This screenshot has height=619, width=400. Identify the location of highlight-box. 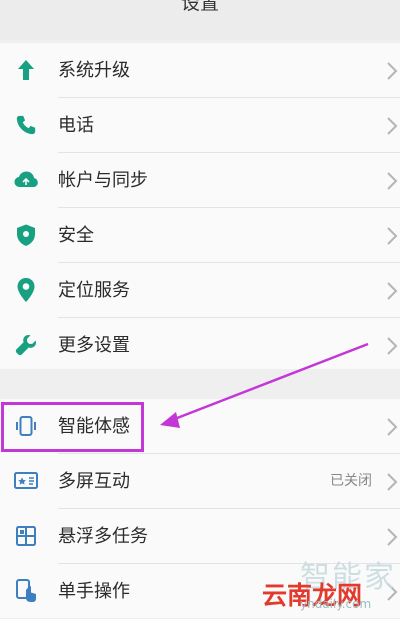
(72, 427).